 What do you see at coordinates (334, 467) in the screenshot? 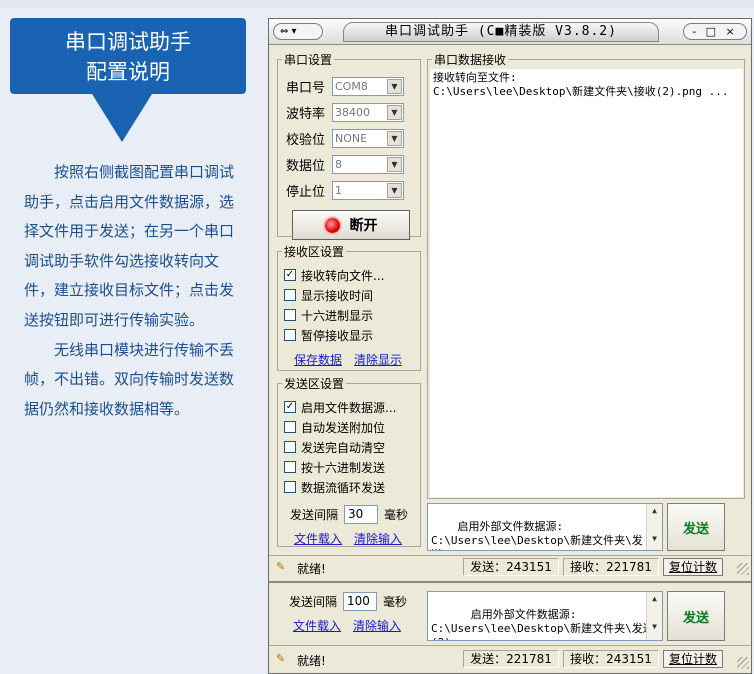
I see `hex-send-checkbox: 按十六进制发送` at bounding box center [334, 467].